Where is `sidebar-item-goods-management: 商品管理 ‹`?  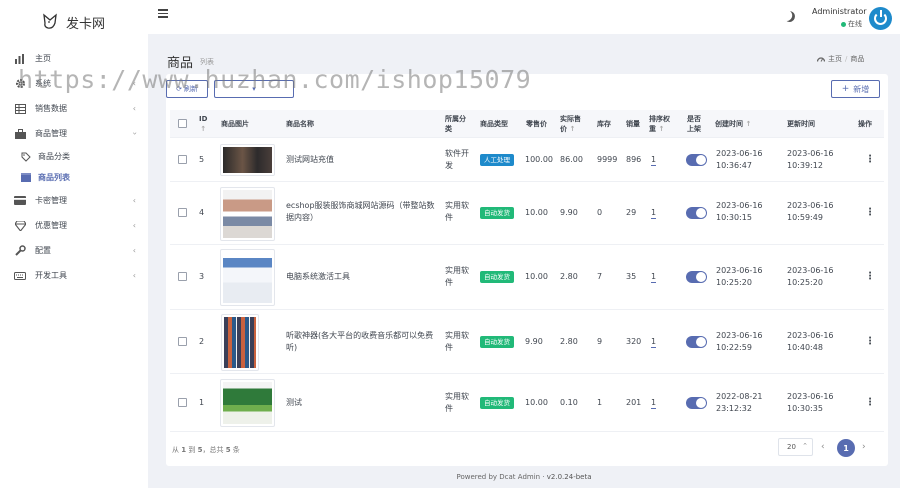 sidebar-item-goods-management: 商品管理 ‹ is located at coordinates (74, 133).